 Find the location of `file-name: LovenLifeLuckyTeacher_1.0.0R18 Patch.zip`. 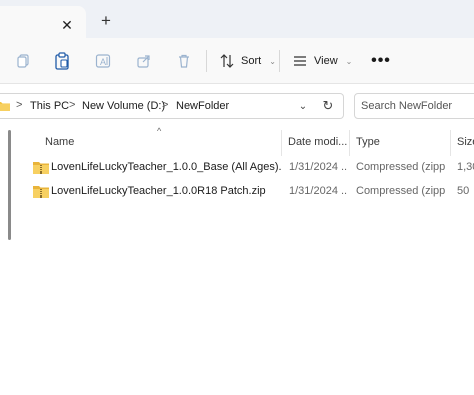

file-name: LovenLifeLuckyTeacher_1.0.0R18 Patch.zip is located at coordinates (158, 191).